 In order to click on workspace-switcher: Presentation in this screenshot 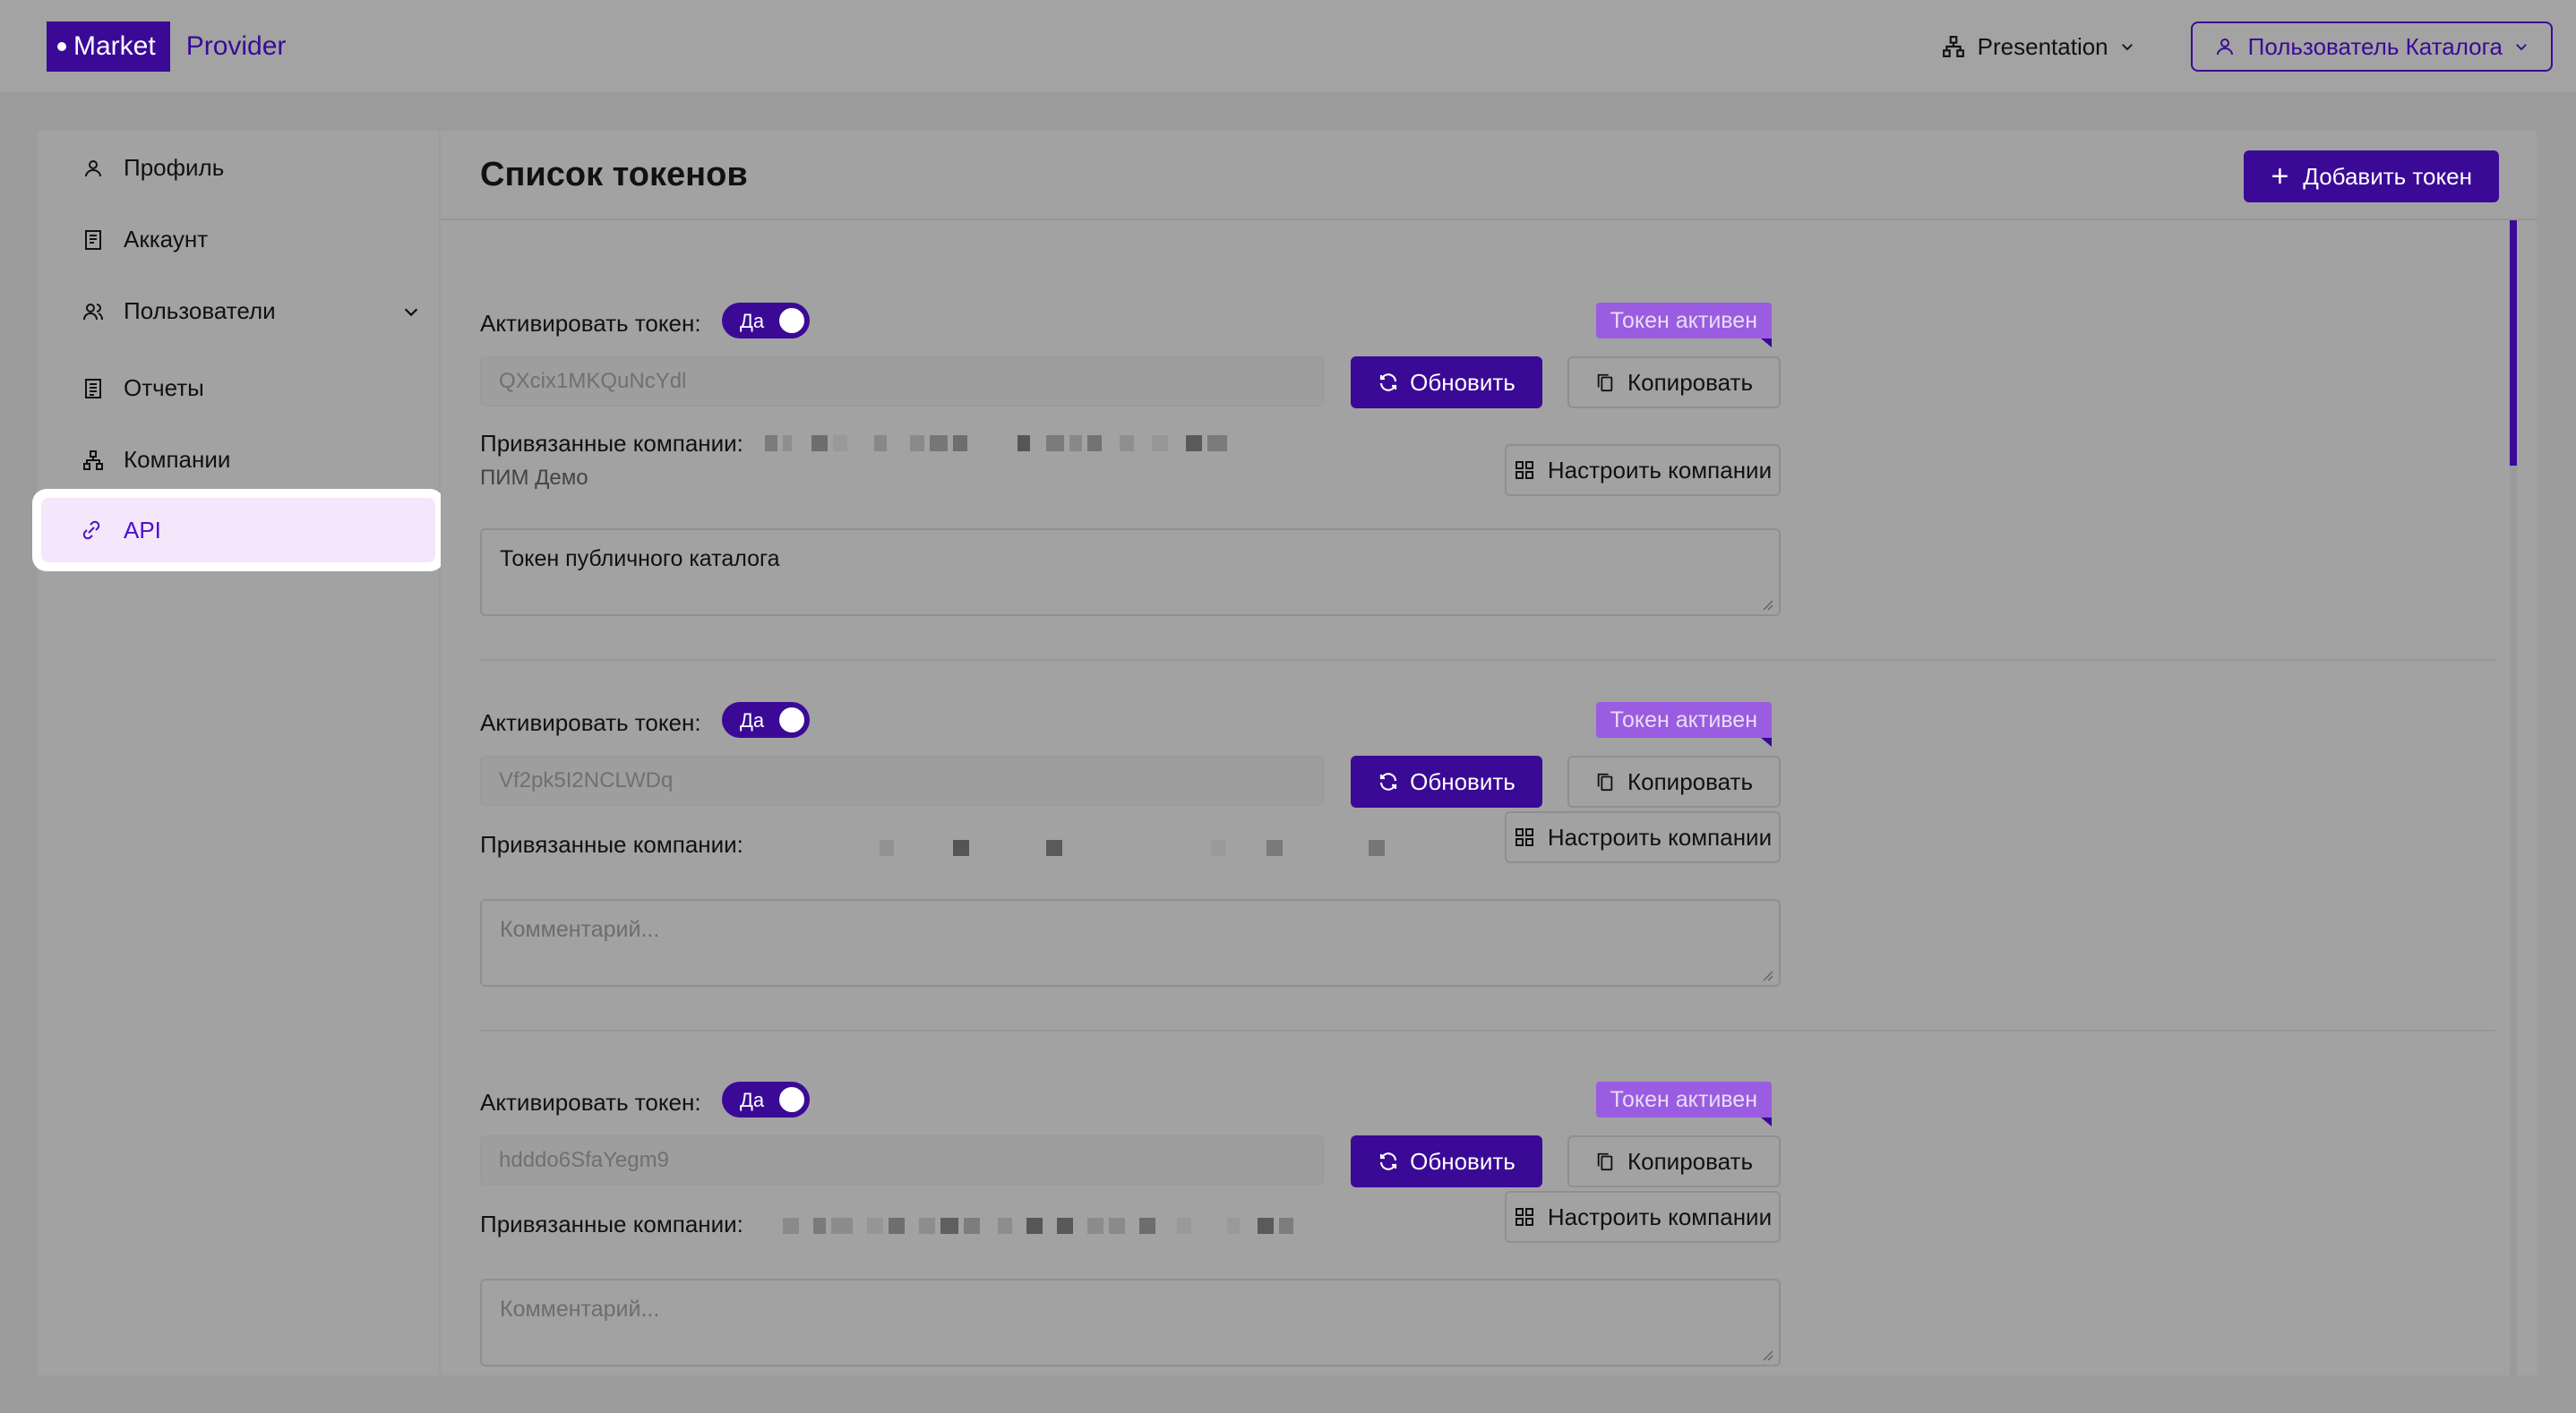, I will do `click(2045, 47)`.